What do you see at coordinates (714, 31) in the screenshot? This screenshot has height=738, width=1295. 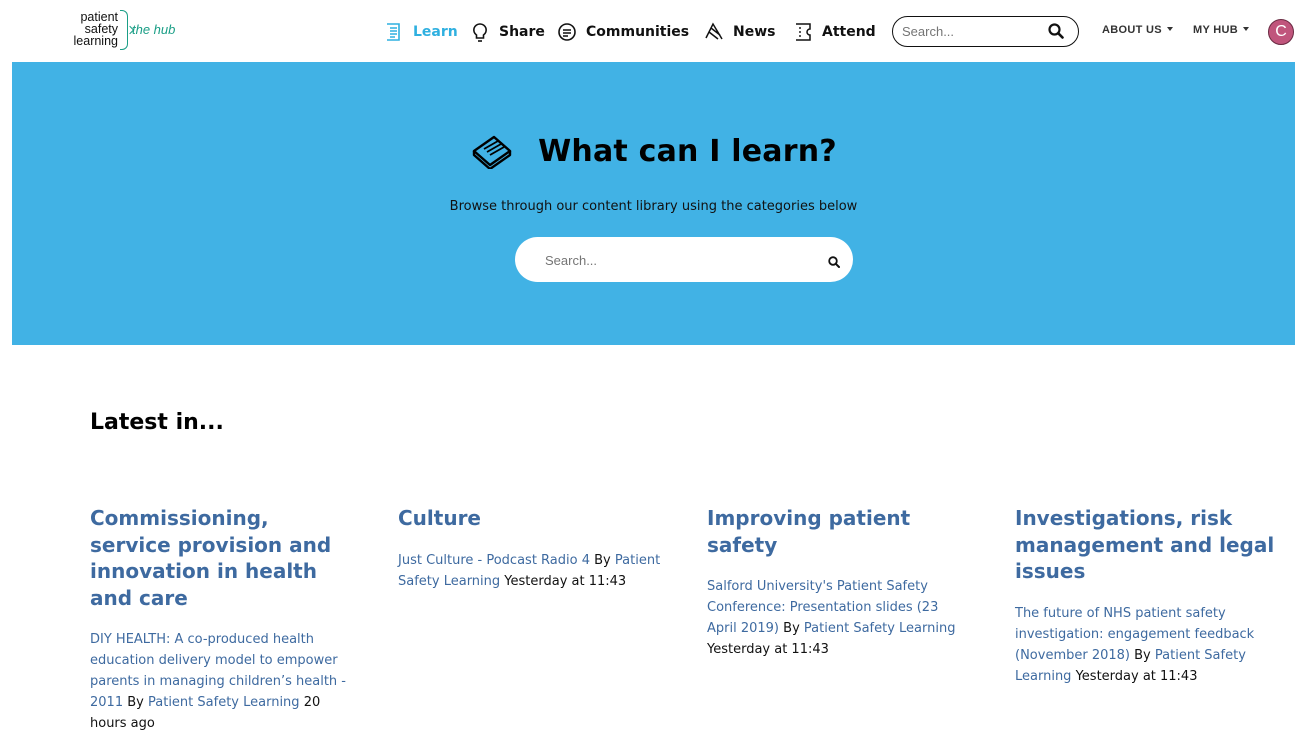 I see `news-icon` at bounding box center [714, 31].